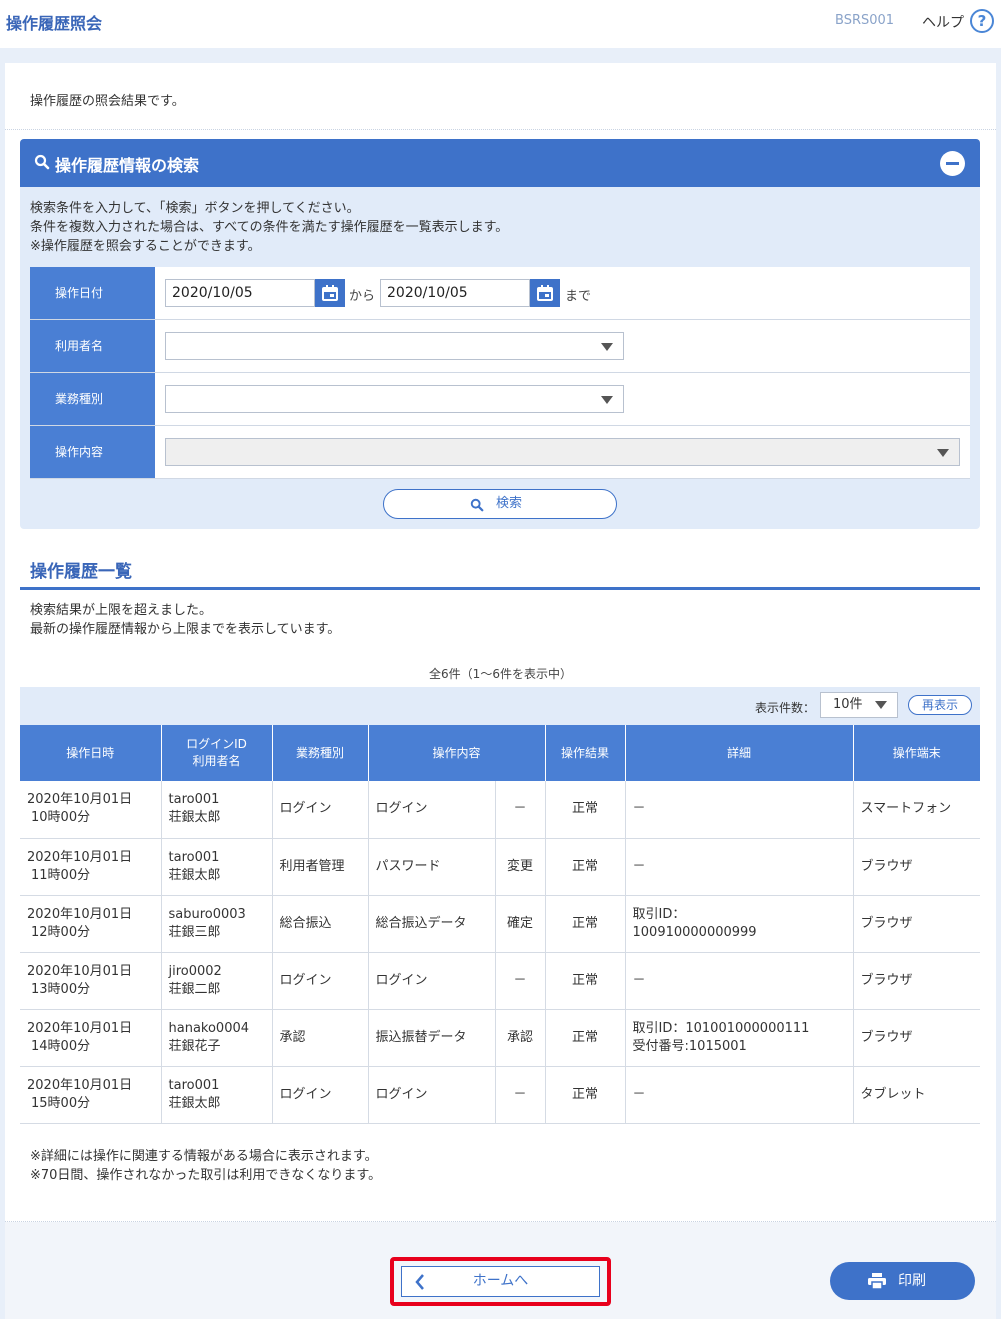 This screenshot has height=1319, width=1001. I want to click on date-row: 操作日付 2020/10/05 から 2020/10/05 まで, so click(500, 293).